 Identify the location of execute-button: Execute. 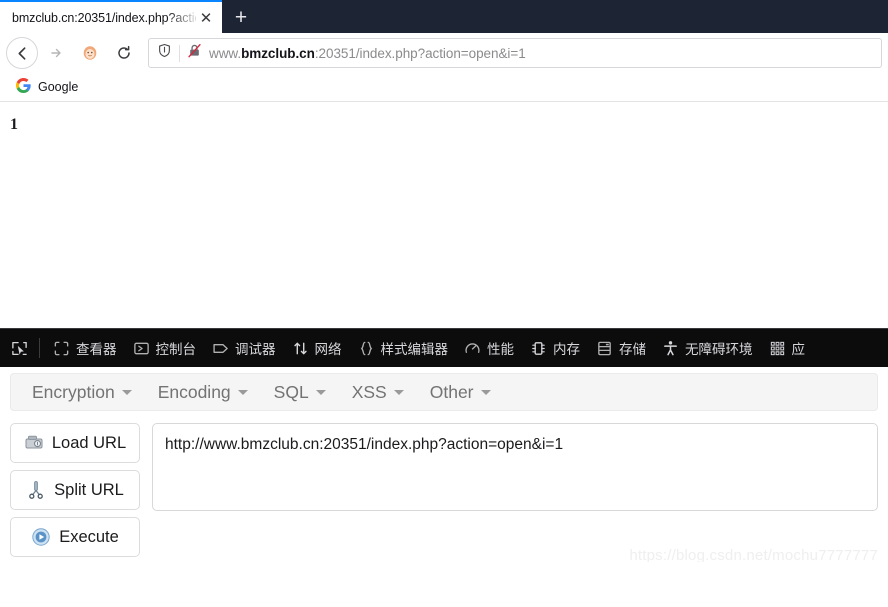
(75, 537).